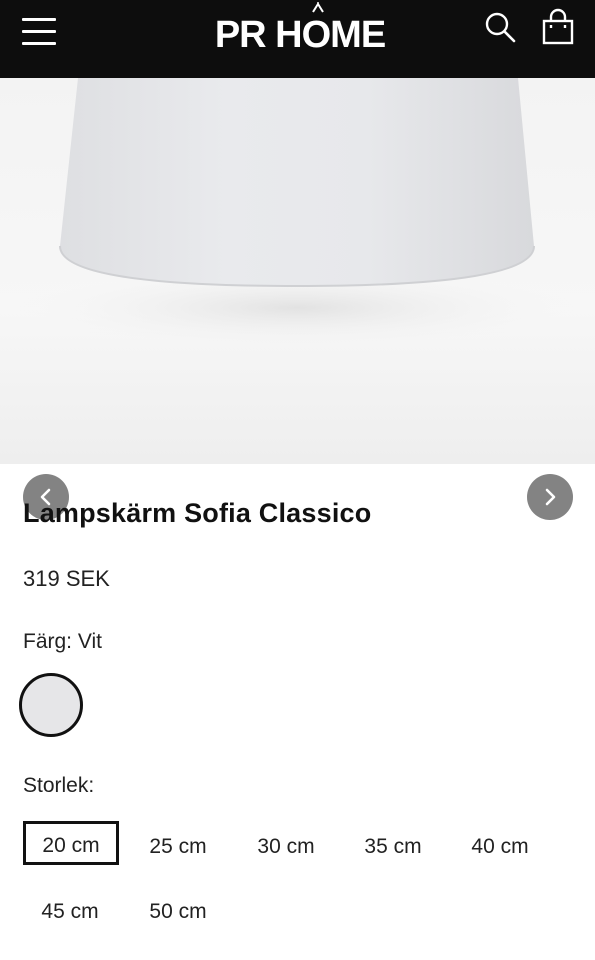 This screenshot has width=595, height=960. I want to click on shopping-bag-icon, so click(558, 27).